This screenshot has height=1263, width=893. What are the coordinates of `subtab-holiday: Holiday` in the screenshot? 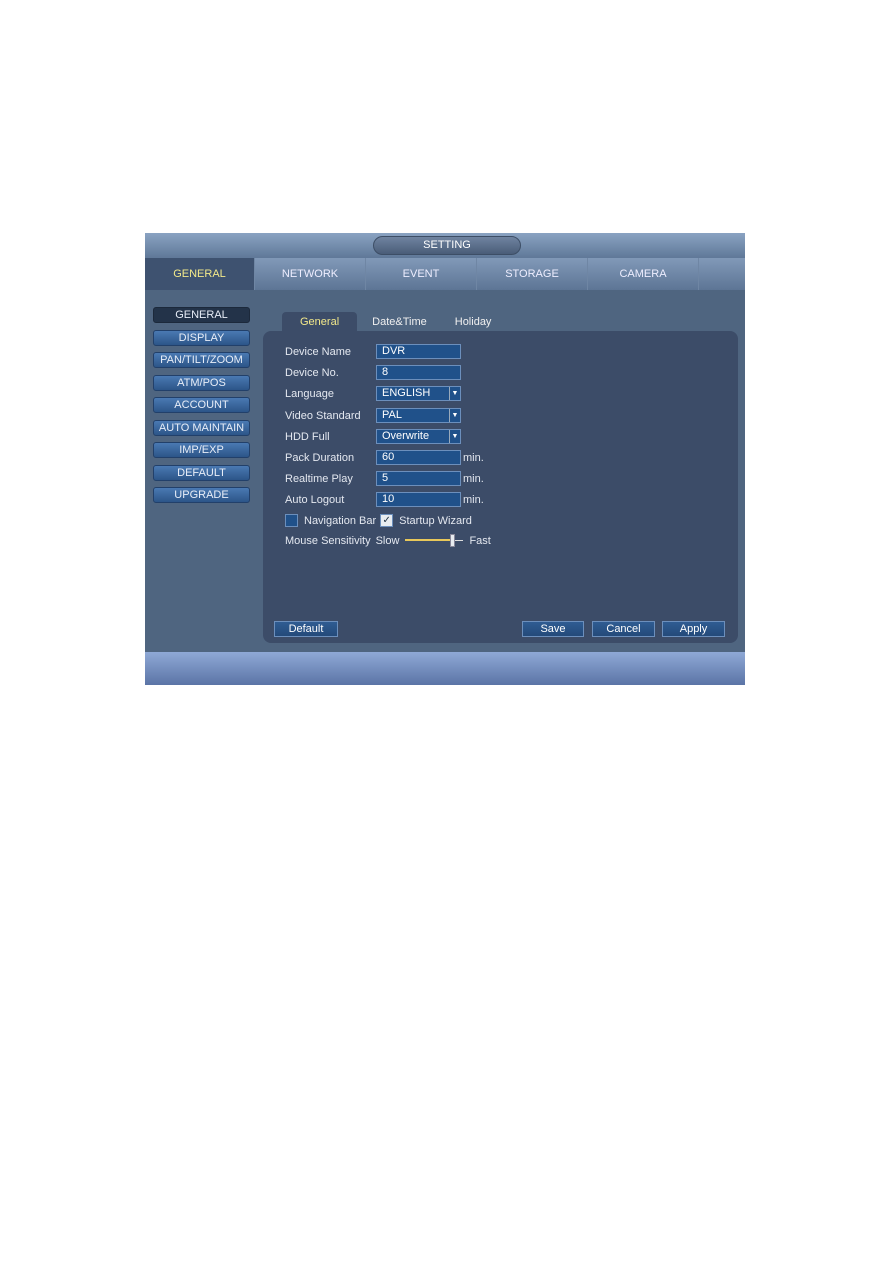 It's located at (473, 321).